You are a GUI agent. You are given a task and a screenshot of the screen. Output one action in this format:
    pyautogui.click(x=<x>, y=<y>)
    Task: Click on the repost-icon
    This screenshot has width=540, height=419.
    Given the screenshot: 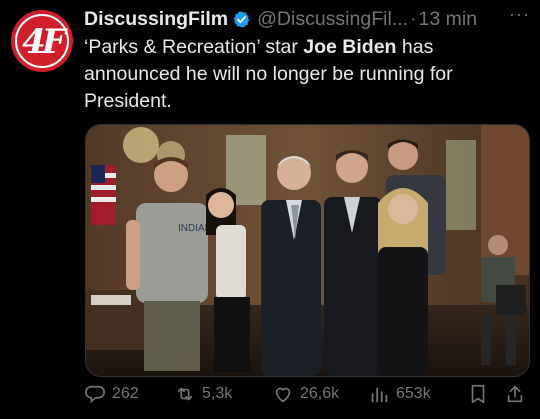 What is the action you would take?
    pyautogui.click(x=185, y=394)
    